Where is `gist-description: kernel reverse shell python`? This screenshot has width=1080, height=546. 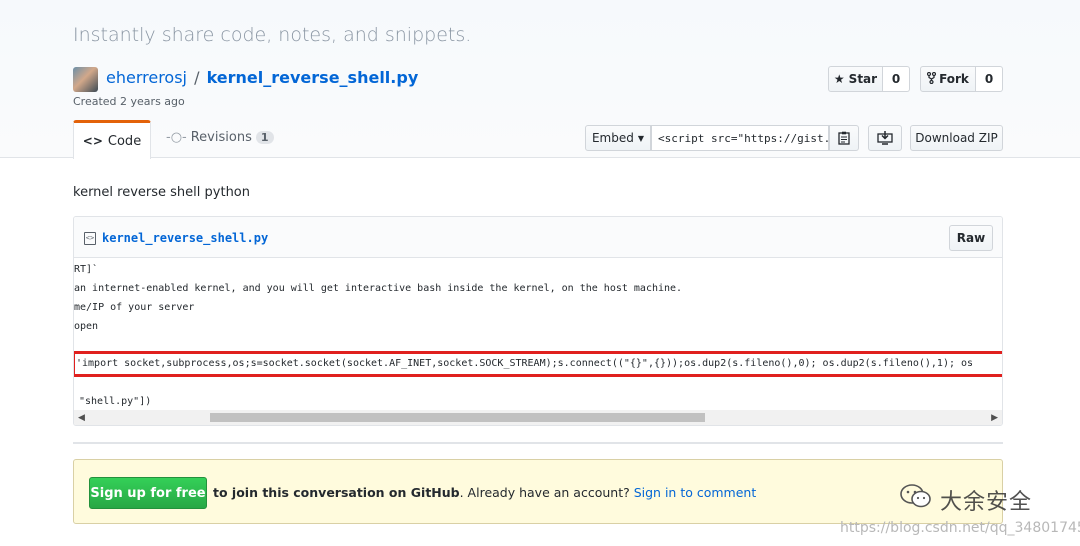
gist-description: kernel reverse shell python is located at coordinates (161, 192).